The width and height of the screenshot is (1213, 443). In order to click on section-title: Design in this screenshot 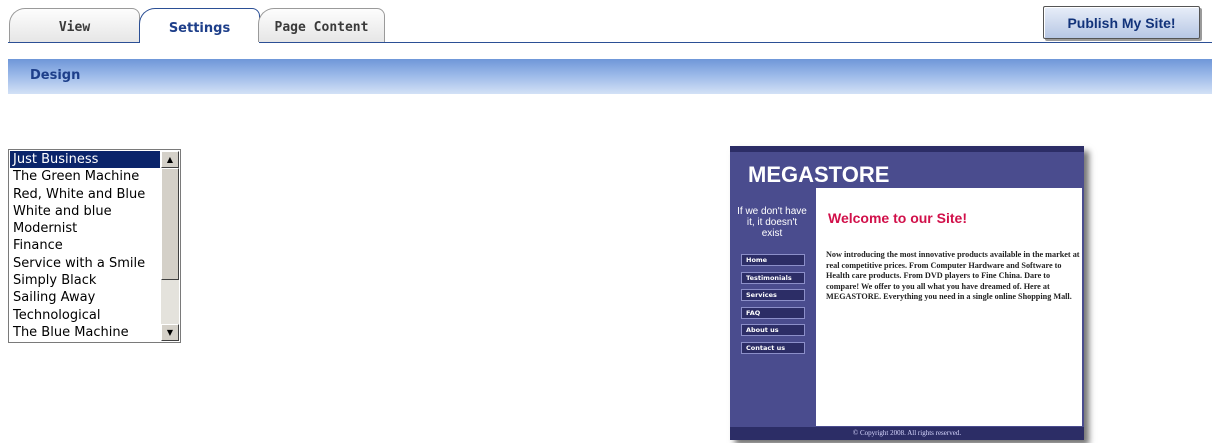, I will do `click(55, 75)`.